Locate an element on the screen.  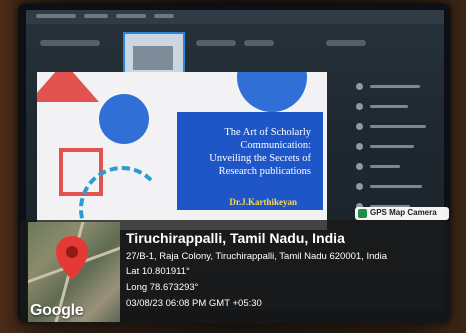
location-title: Tiruchirappalli, Tamil Nadu, India is located at coordinates (235, 238).